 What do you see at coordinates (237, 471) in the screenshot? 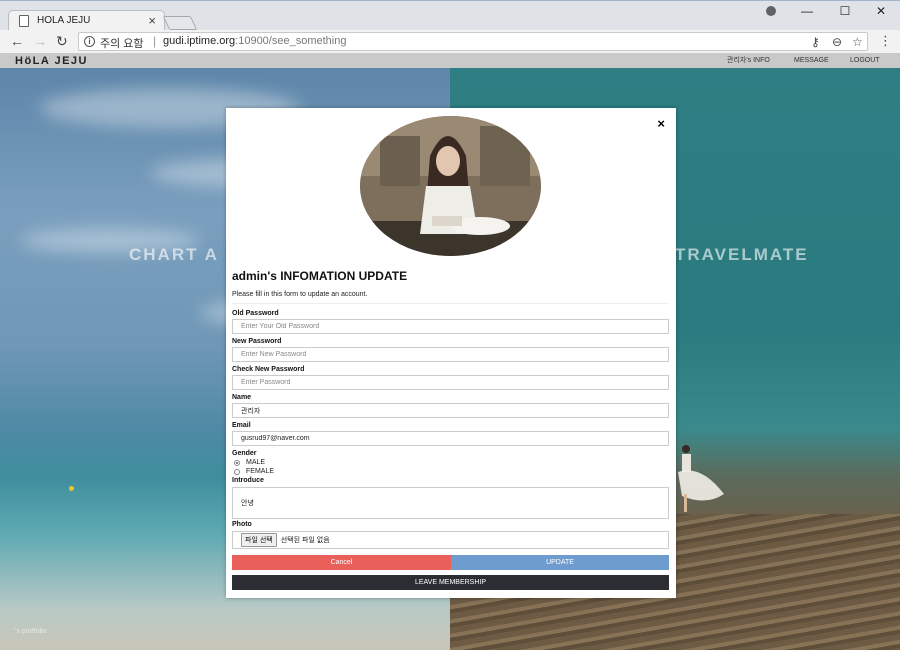
I see `female-radio` at bounding box center [237, 471].